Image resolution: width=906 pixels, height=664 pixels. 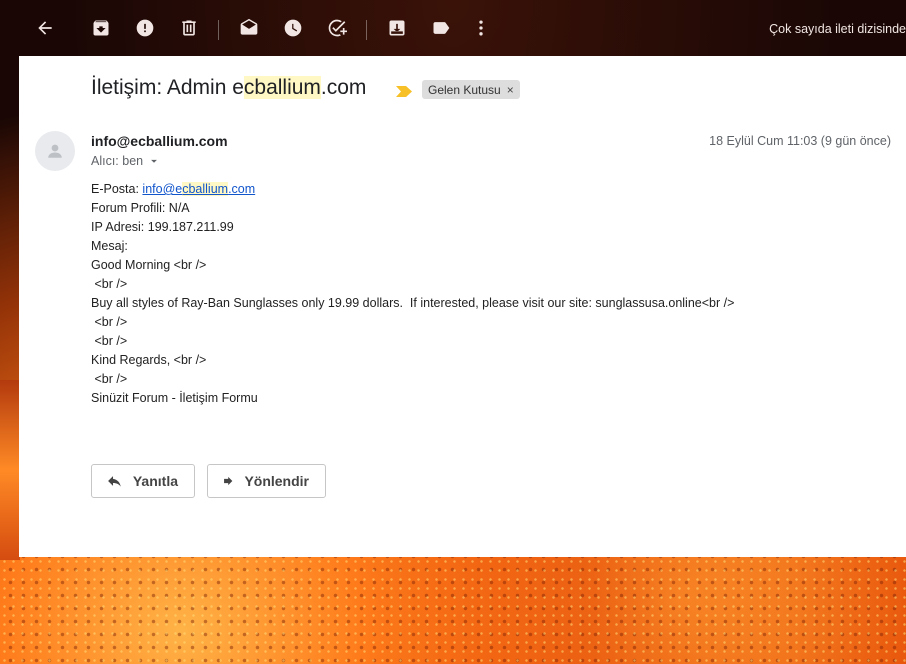 I want to click on move-to-icon, so click(x=397, y=28).